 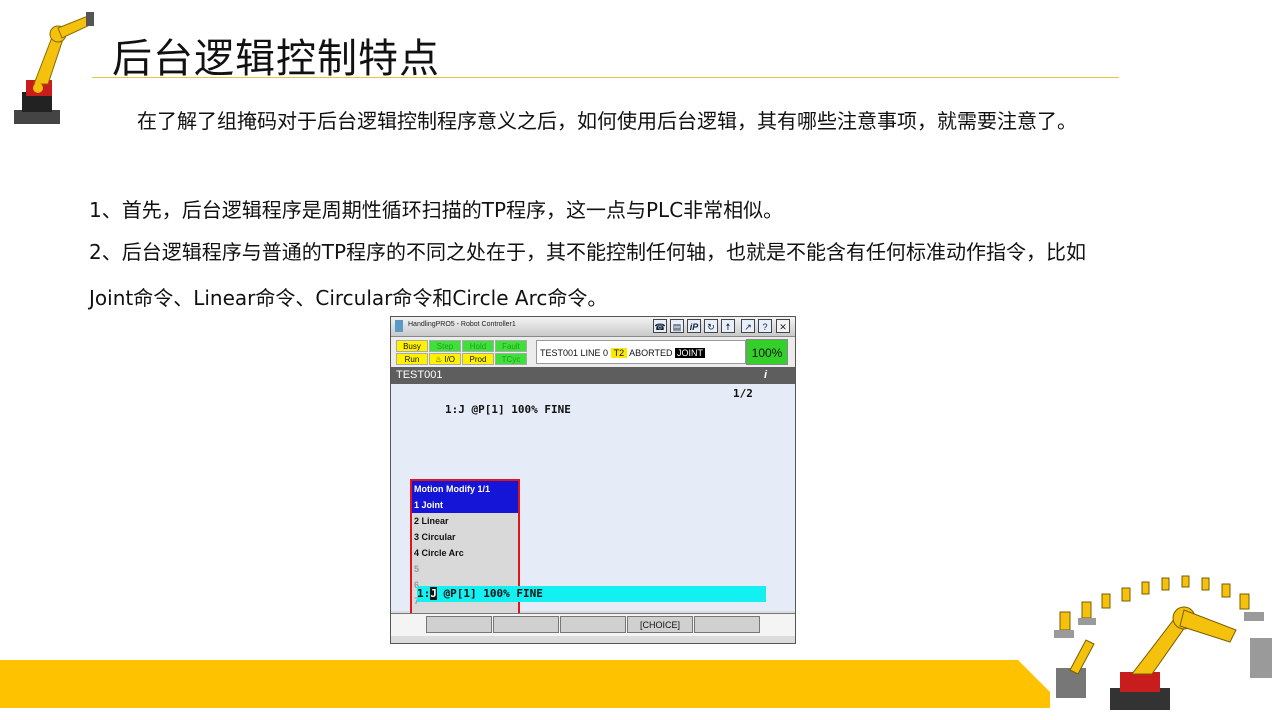 What do you see at coordinates (591, 594) in the screenshot?
I see `current-program-line: 1:J @P[1] 100% FINE` at bounding box center [591, 594].